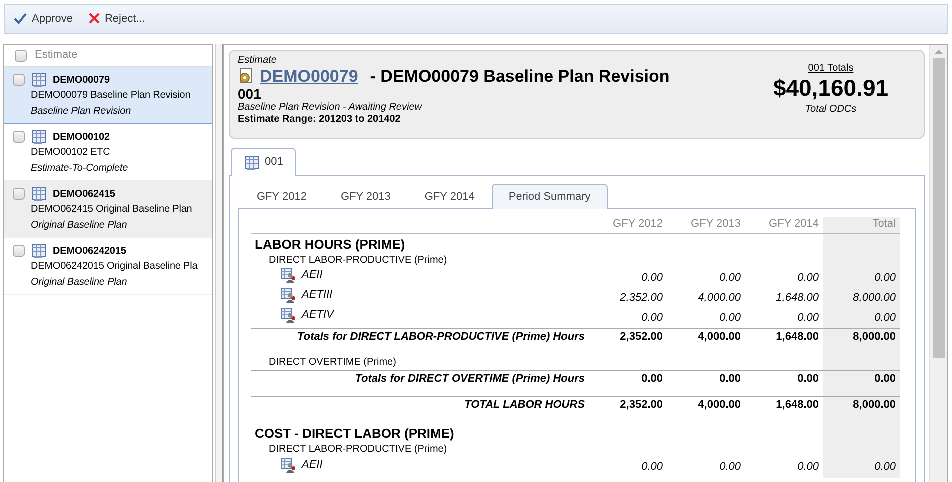  Describe the element at coordinates (441, 337) in the screenshot. I see `total-label: Totals for DIRECT LABOR-PRODUCTIVE (Prime) Hours` at that location.